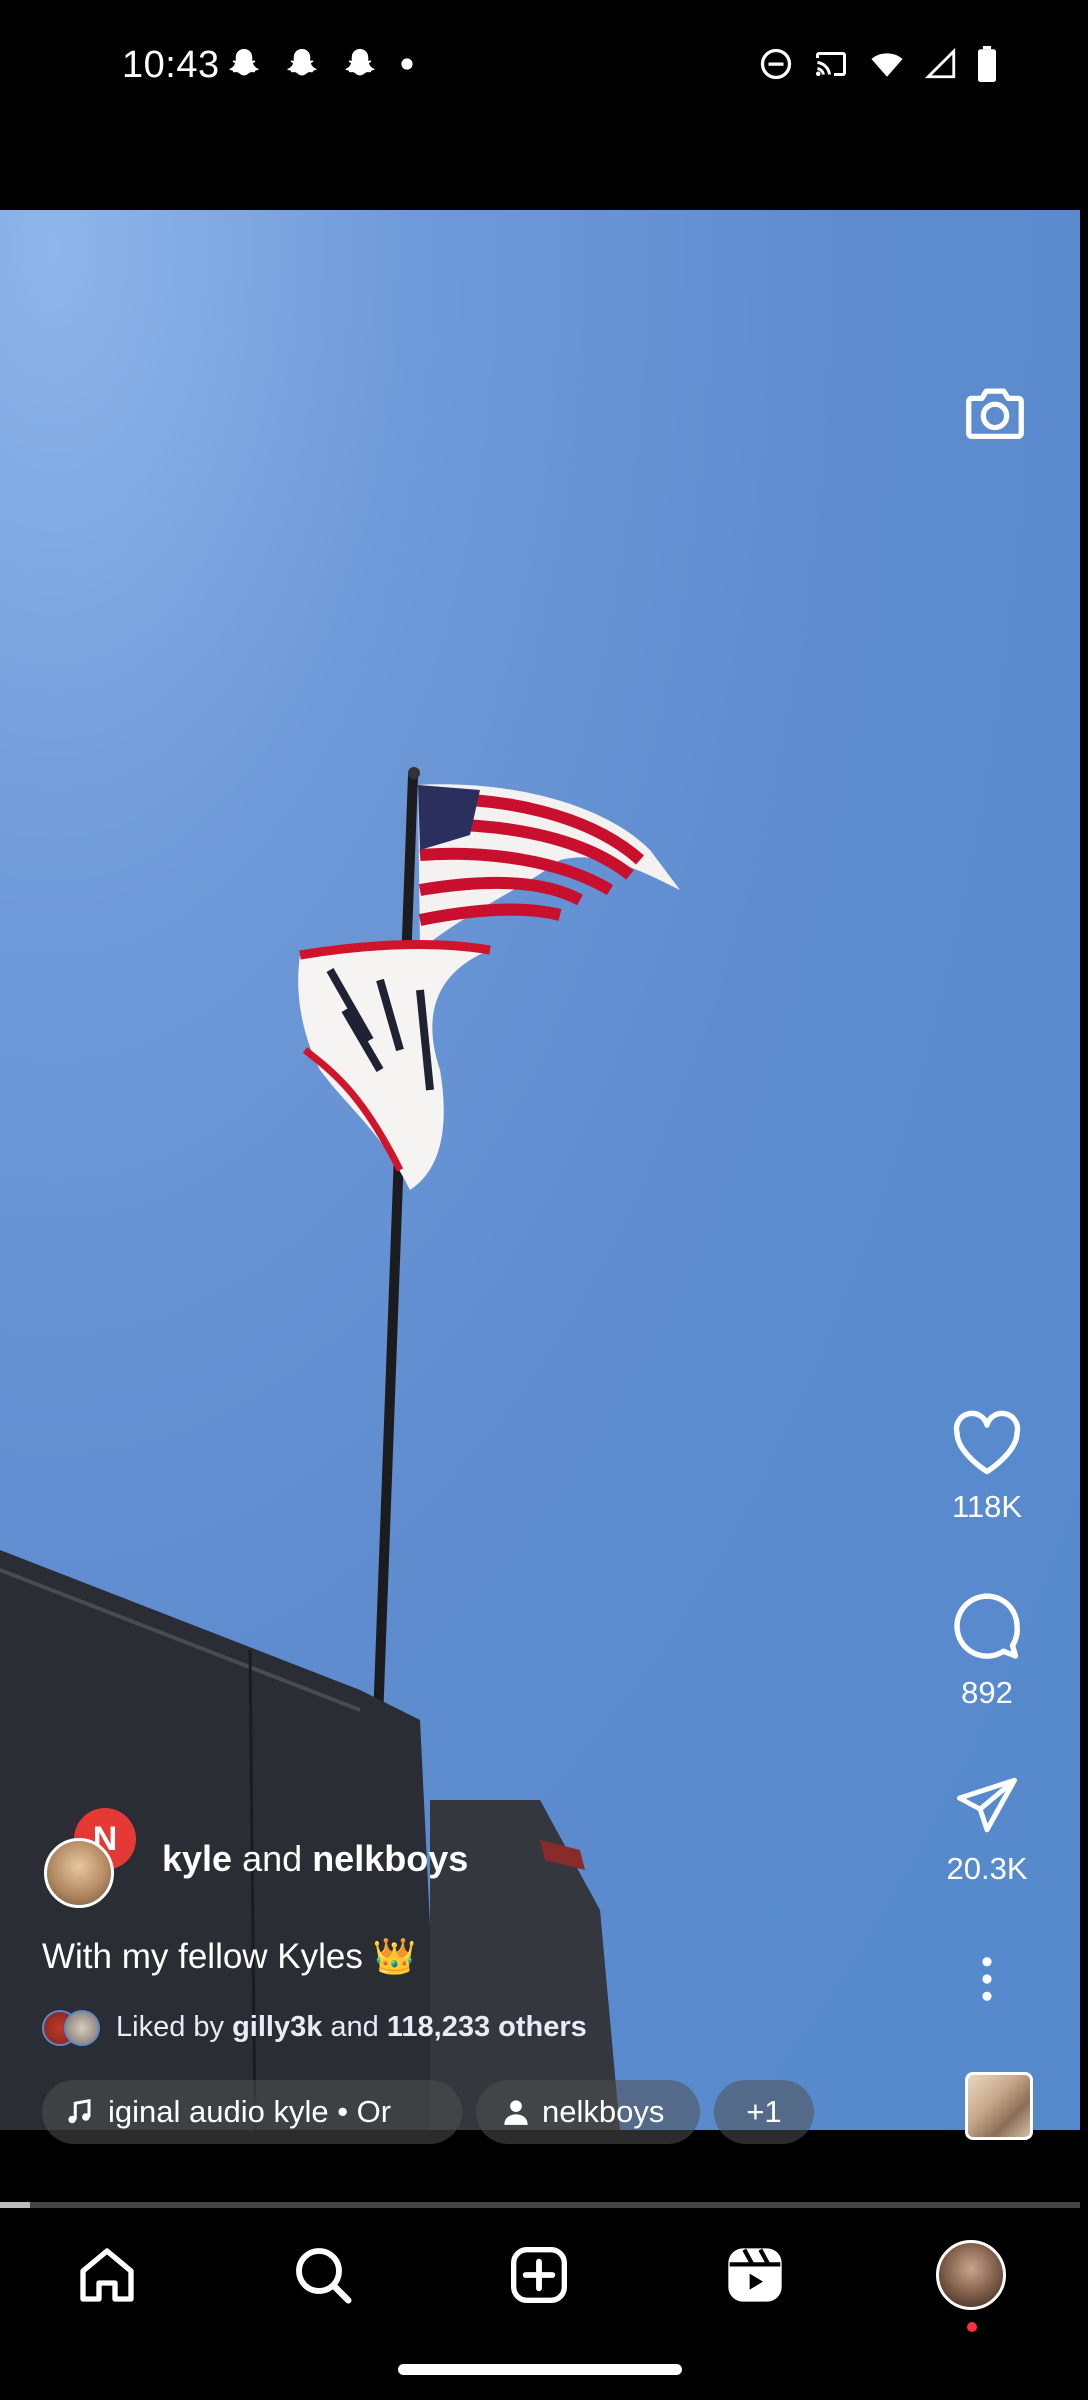 This screenshot has height=2400, width=1088. What do you see at coordinates (79, 2111) in the screenshot?
I see `music-note-icon` at bounding box center [79, 2111].